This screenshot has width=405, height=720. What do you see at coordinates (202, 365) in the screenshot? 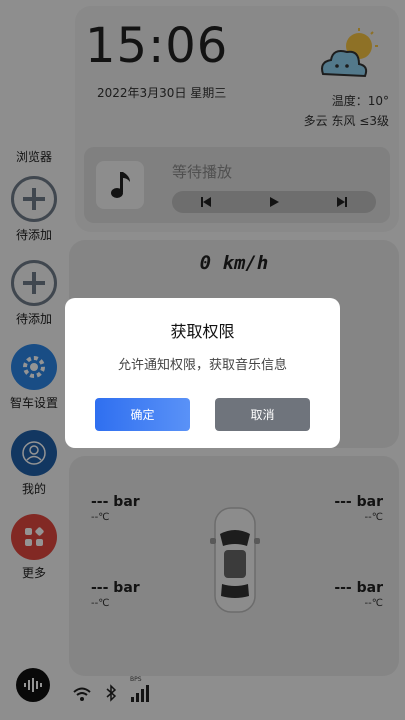
I see `dialog-message: 允许通知权限，获取音乐信息` at bounding box center [202, 365].